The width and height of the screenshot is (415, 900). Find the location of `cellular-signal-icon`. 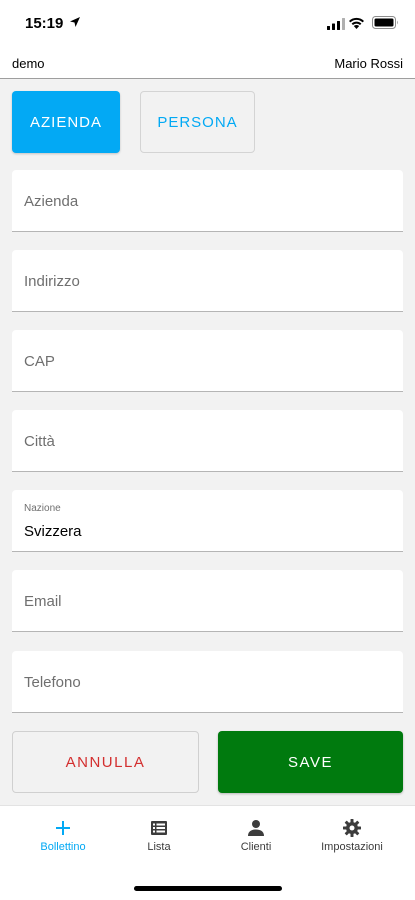

cellular-signal-icon is located at coordinates (336, 24).